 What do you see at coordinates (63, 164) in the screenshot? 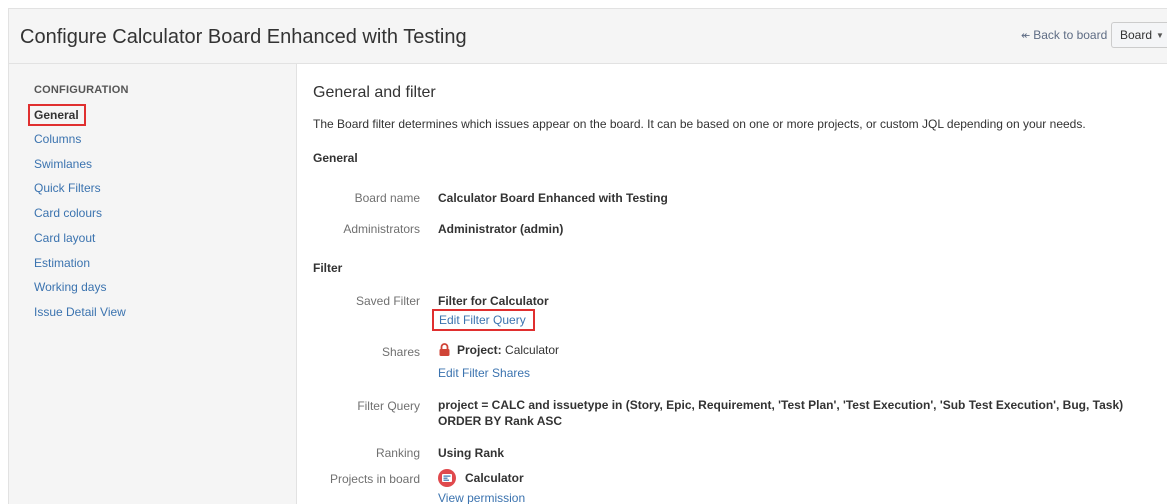
I see `sidebar-item-swimlanes: Swimlanes` at bounding box center [63, 164].